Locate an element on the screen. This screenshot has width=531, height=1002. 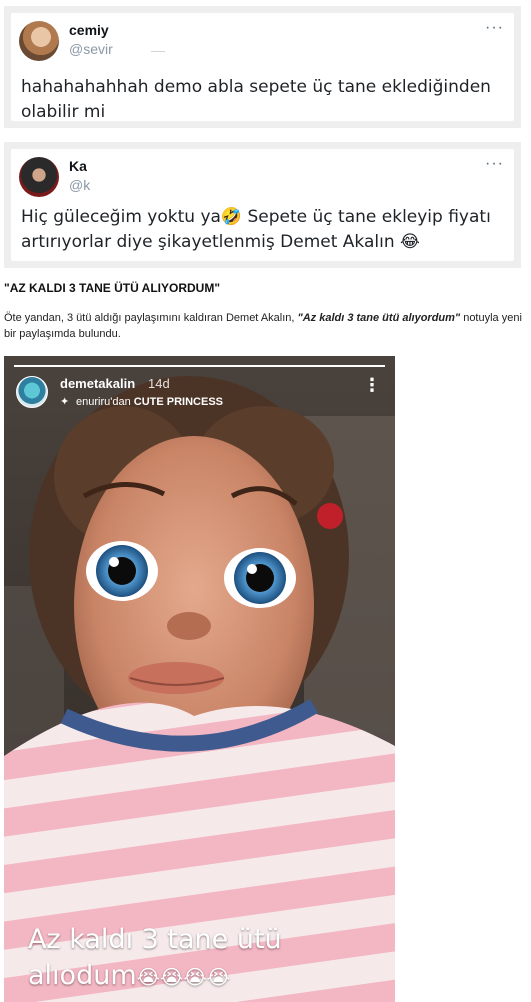
tweet-author-handle: @sevir is located at coordinates (91, 49).